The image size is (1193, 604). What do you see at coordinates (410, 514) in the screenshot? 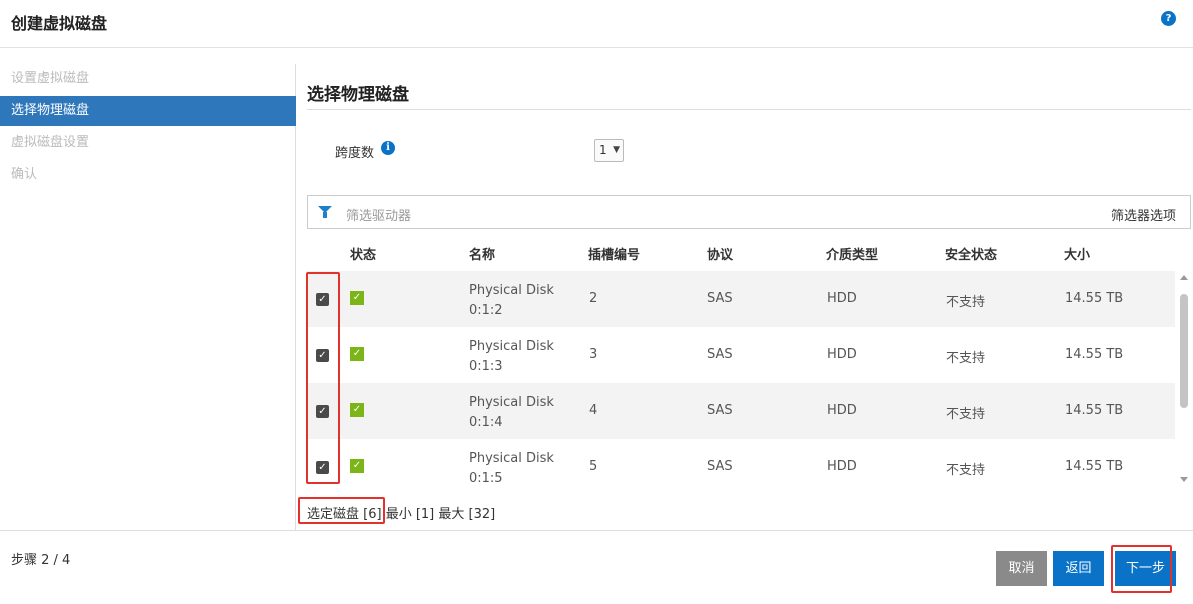
I see `min-disks: 最小 [1]` at bounding box center [410, 514].